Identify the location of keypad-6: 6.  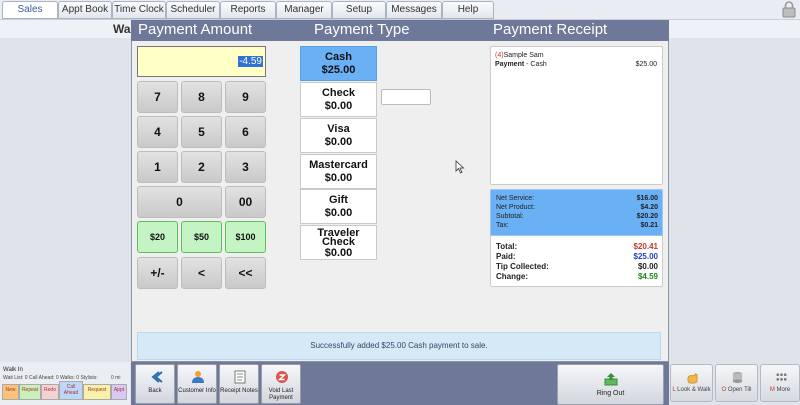
(245, 132).